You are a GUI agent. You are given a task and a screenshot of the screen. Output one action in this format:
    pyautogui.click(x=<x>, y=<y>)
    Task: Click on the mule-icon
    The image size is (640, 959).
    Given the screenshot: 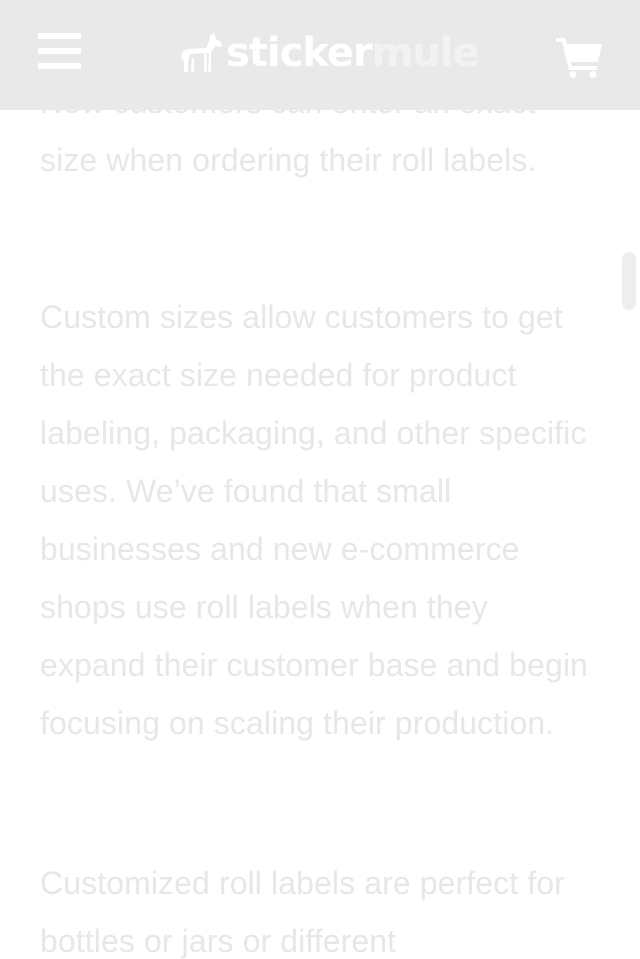 What is the action you would take?
    pyautogui.click(x=201, y=52)
    